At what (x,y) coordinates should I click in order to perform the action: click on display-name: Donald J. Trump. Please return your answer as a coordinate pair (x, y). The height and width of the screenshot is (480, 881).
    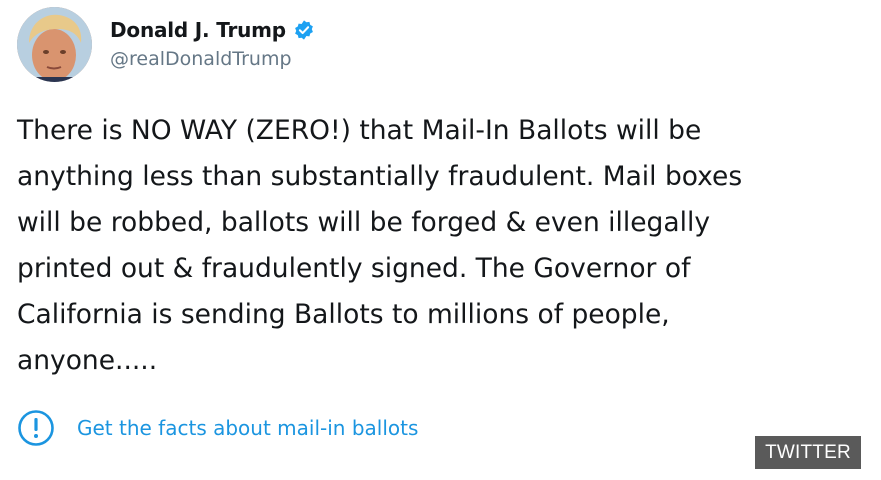
    Looking at the image, I should click on (198, 30).